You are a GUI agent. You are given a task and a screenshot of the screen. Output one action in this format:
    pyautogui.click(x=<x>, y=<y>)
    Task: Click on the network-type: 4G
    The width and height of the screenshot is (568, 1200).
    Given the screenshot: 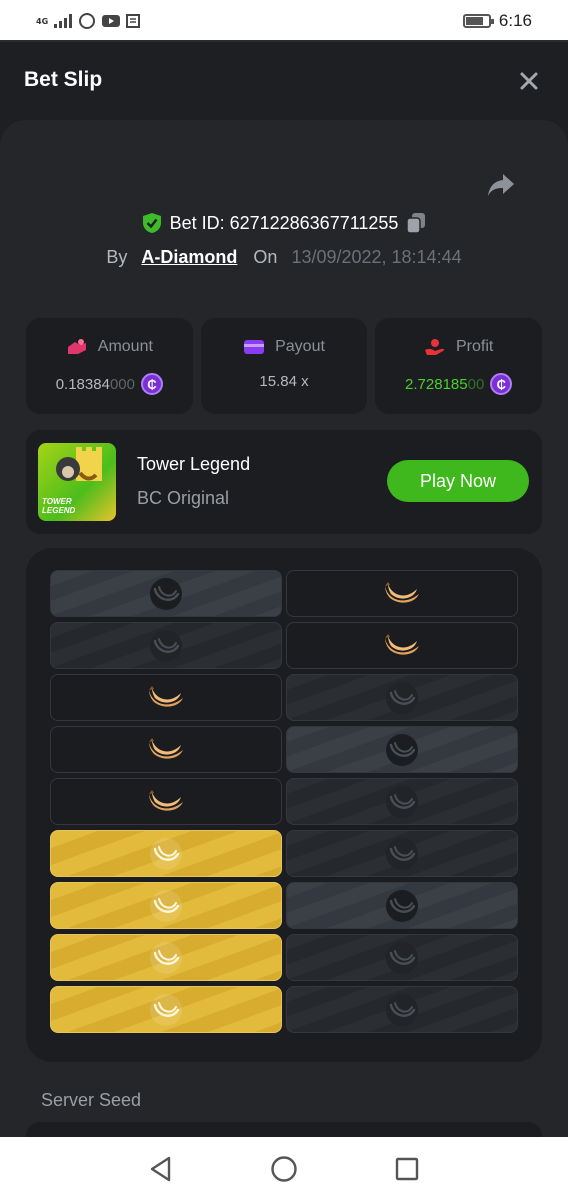 What is the action you would take?
    pyautogui.click(x=42, y=21)
    